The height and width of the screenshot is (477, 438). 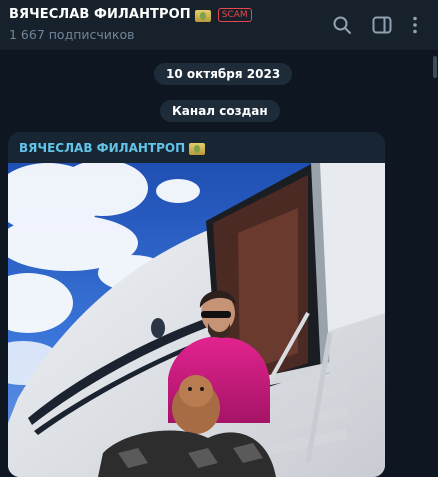 I want to click on more-vertical-icon, so click(x=415, y=25).